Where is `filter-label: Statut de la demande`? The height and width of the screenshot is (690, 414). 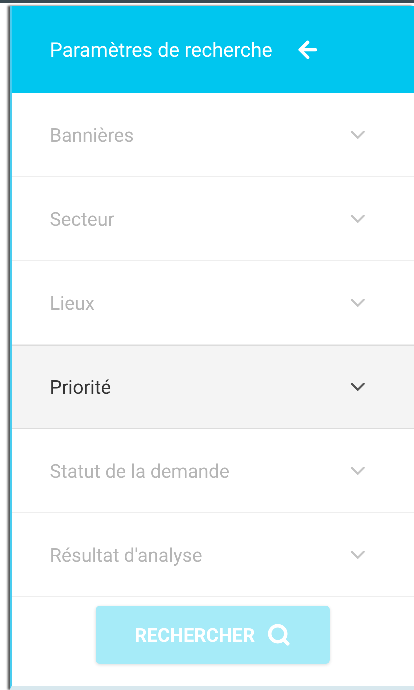
filter-label: Statut de la demande is located at coordinates (140, 471).